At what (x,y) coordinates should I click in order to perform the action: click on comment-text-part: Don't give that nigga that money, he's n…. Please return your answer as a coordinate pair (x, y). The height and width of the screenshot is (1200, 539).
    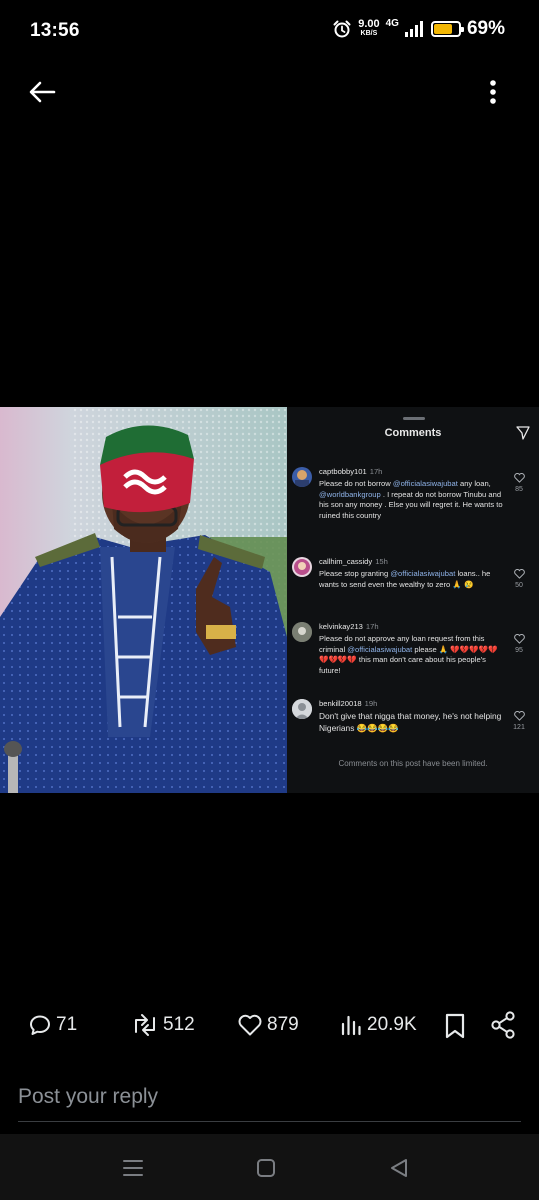
    Looking at the image, I should click on (410, 722).